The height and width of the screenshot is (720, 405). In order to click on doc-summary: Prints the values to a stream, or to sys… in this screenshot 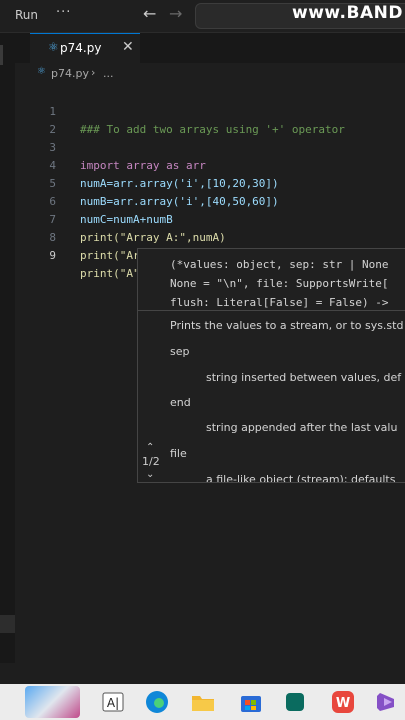, I will do `click(287, 325)`.